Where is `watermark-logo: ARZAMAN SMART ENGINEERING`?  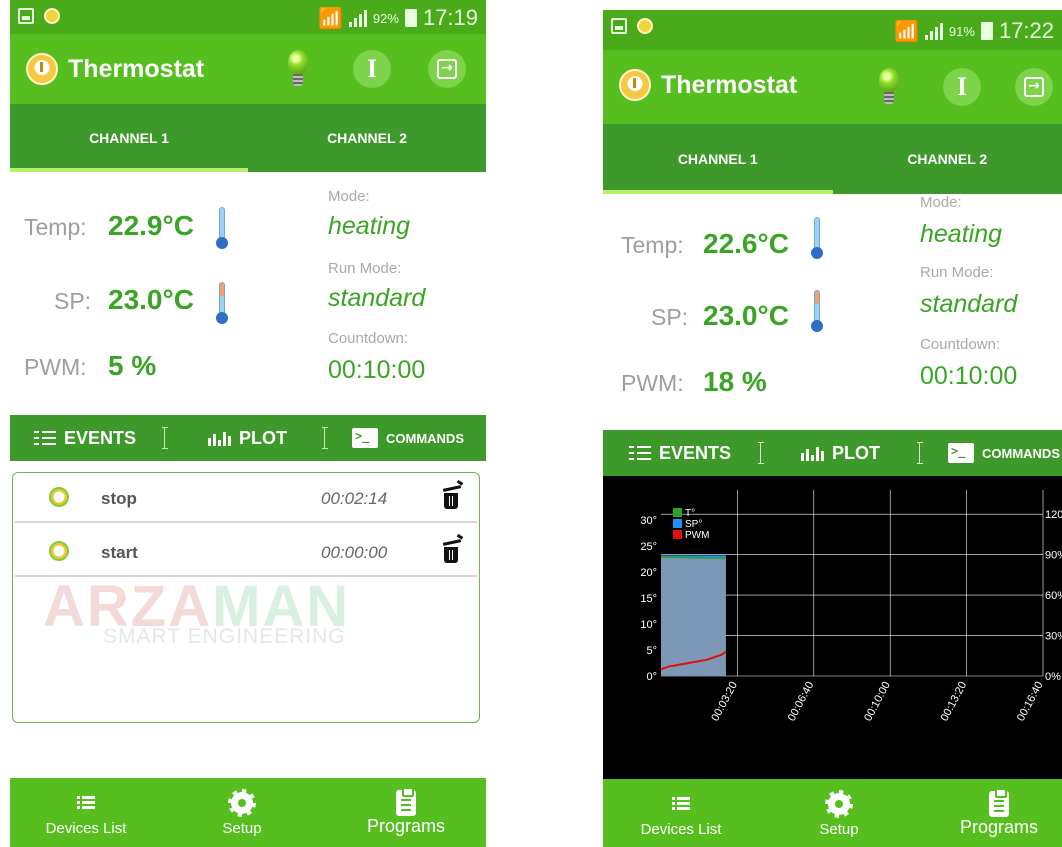 watermark-logo: ARZAMAN SMART ENGINEERING is located at coordinates (197, 611).